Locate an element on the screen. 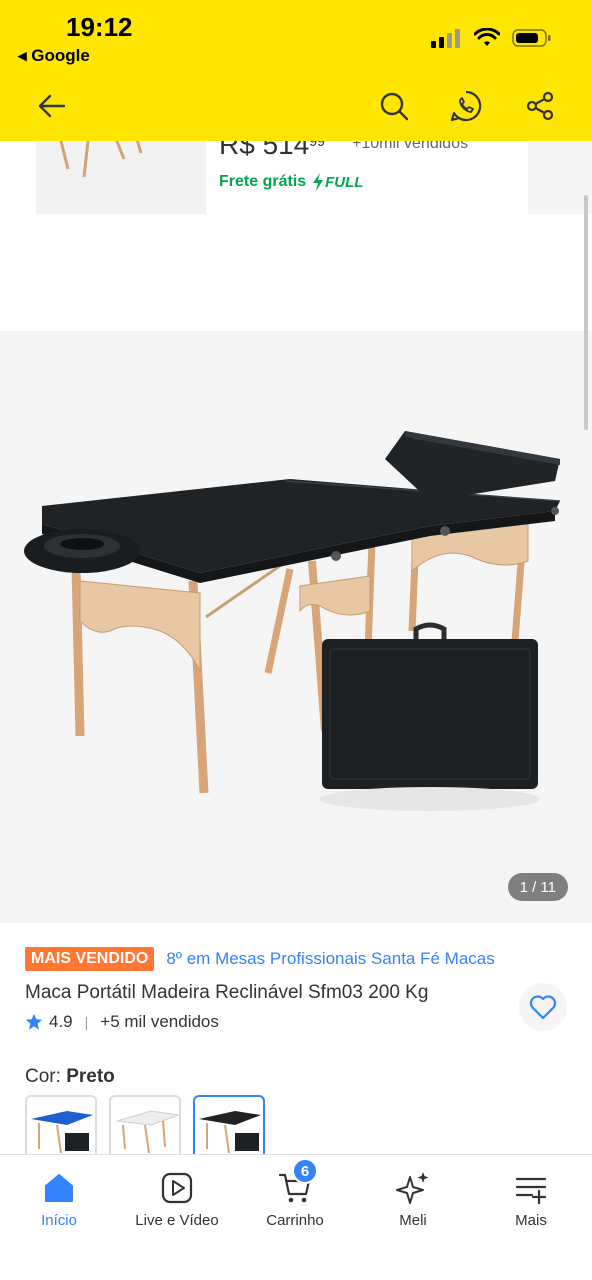 The height and width of the screenshot is (1280, 592). wifi-icon is located at coordinates (487, 37).